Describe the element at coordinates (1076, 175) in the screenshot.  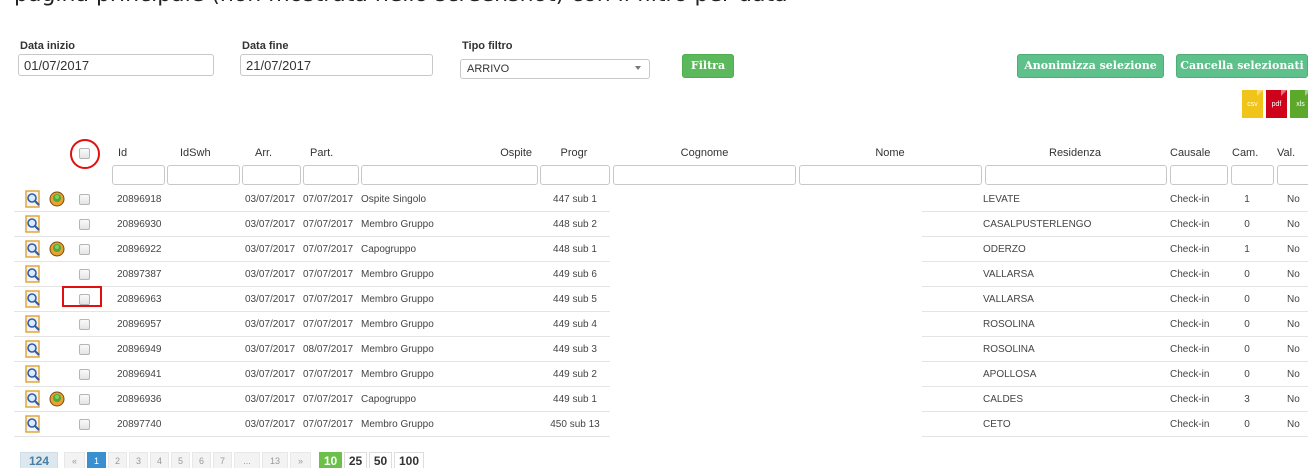
I see `filter-residence` at that location.